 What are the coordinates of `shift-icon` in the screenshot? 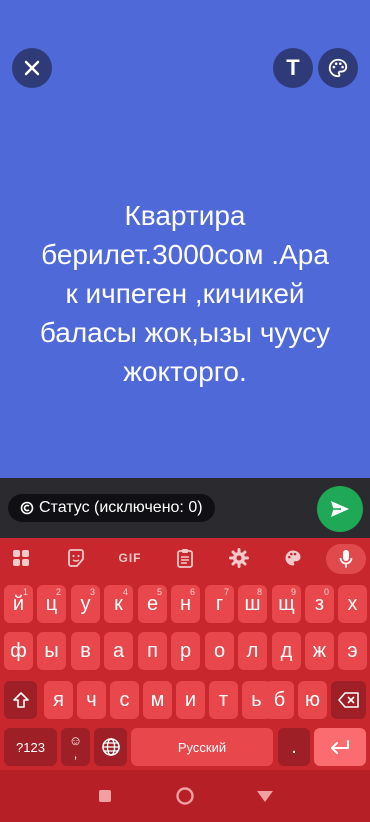 It's located at (20, 700).